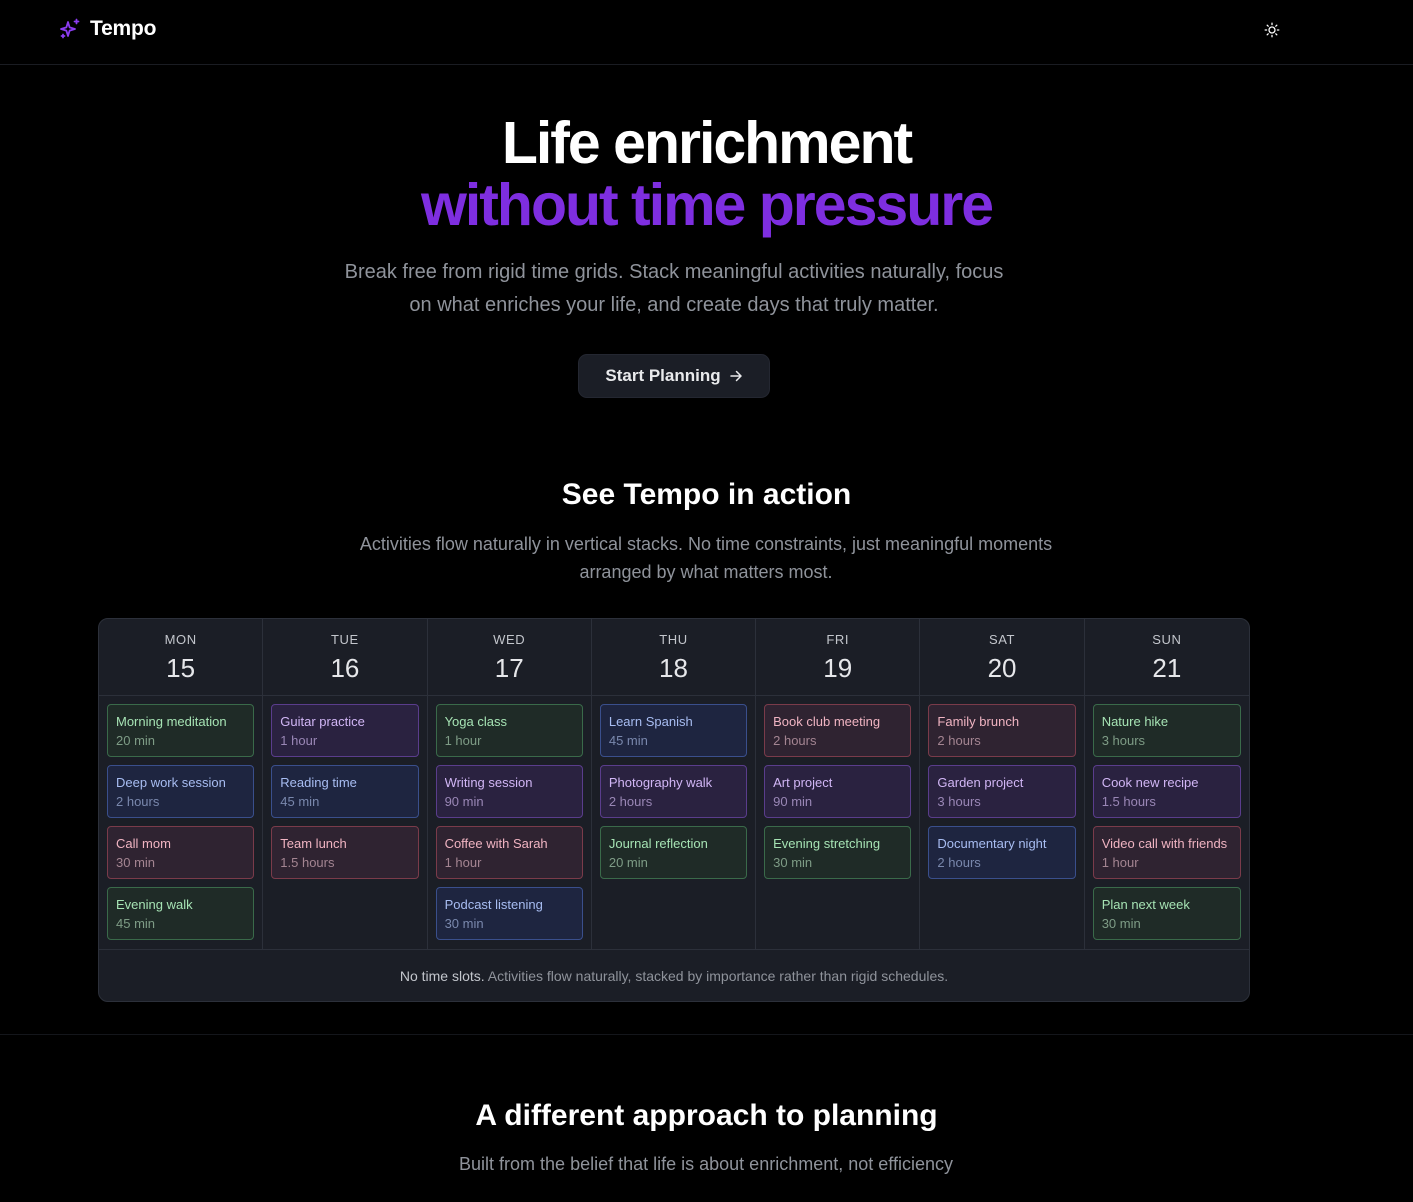 The image size is (1413, 1202). I want to click on activity-title: Evening stretching, so click(827, 843).